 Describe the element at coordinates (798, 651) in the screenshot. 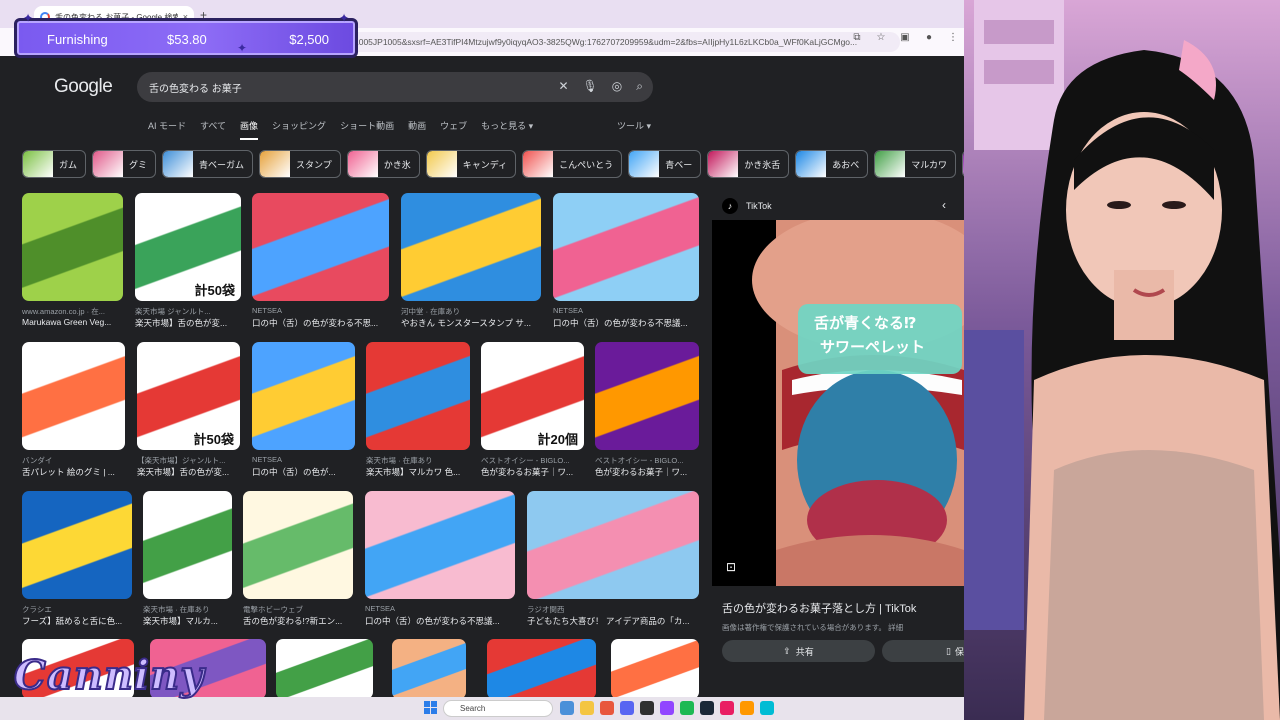

I see `share-button: ⇪ 共有` at that location.